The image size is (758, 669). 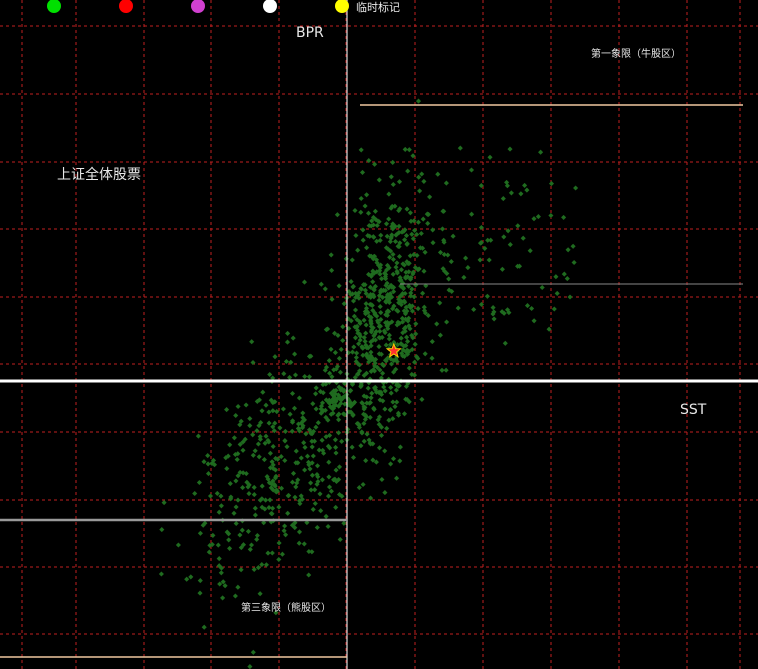 I want to click on x-axis-label: SST, so click(x=693, y=410).